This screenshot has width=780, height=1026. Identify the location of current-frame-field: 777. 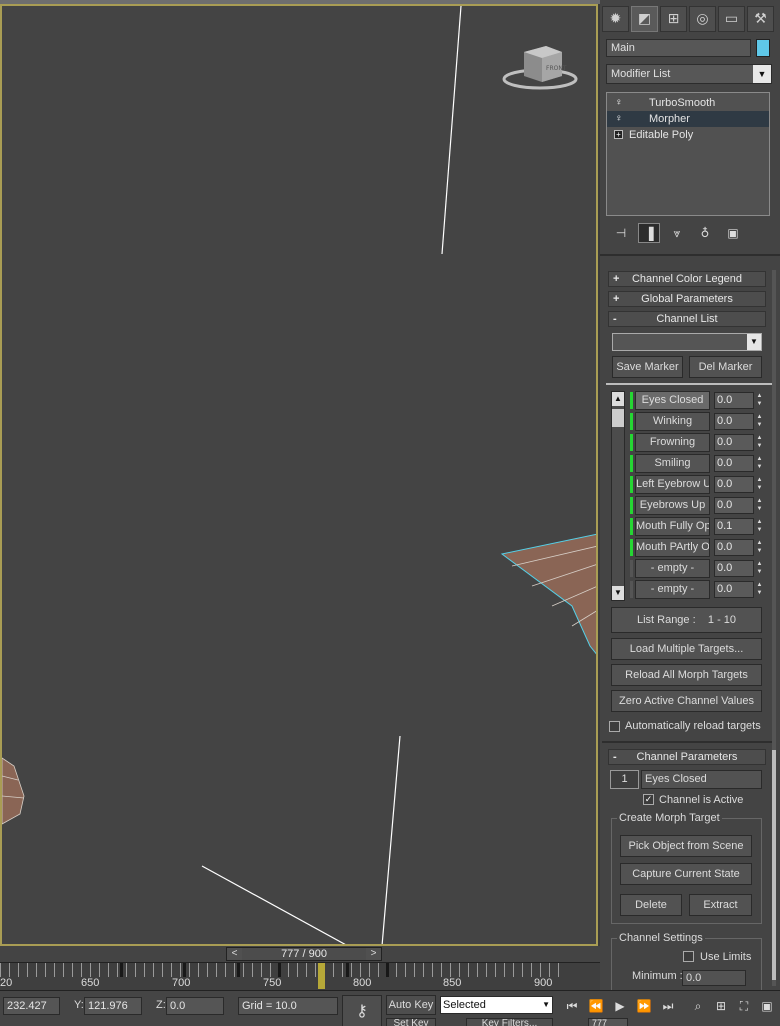
(608, 1022).